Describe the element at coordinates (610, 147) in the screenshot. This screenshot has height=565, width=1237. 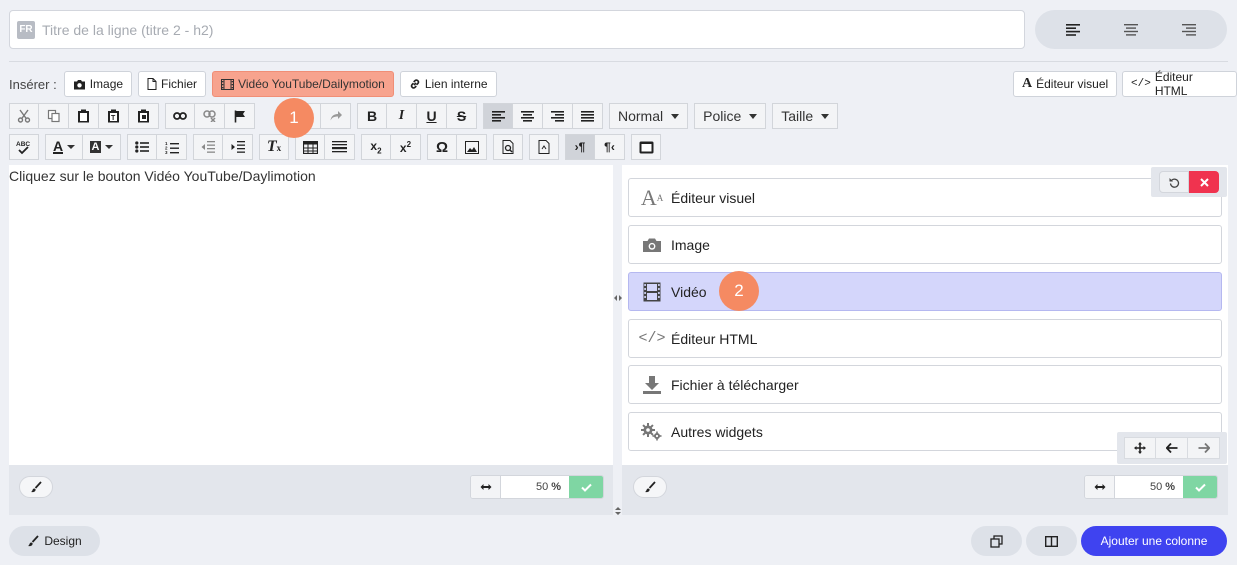
I see `rtl-button: ¶‹` at that location.